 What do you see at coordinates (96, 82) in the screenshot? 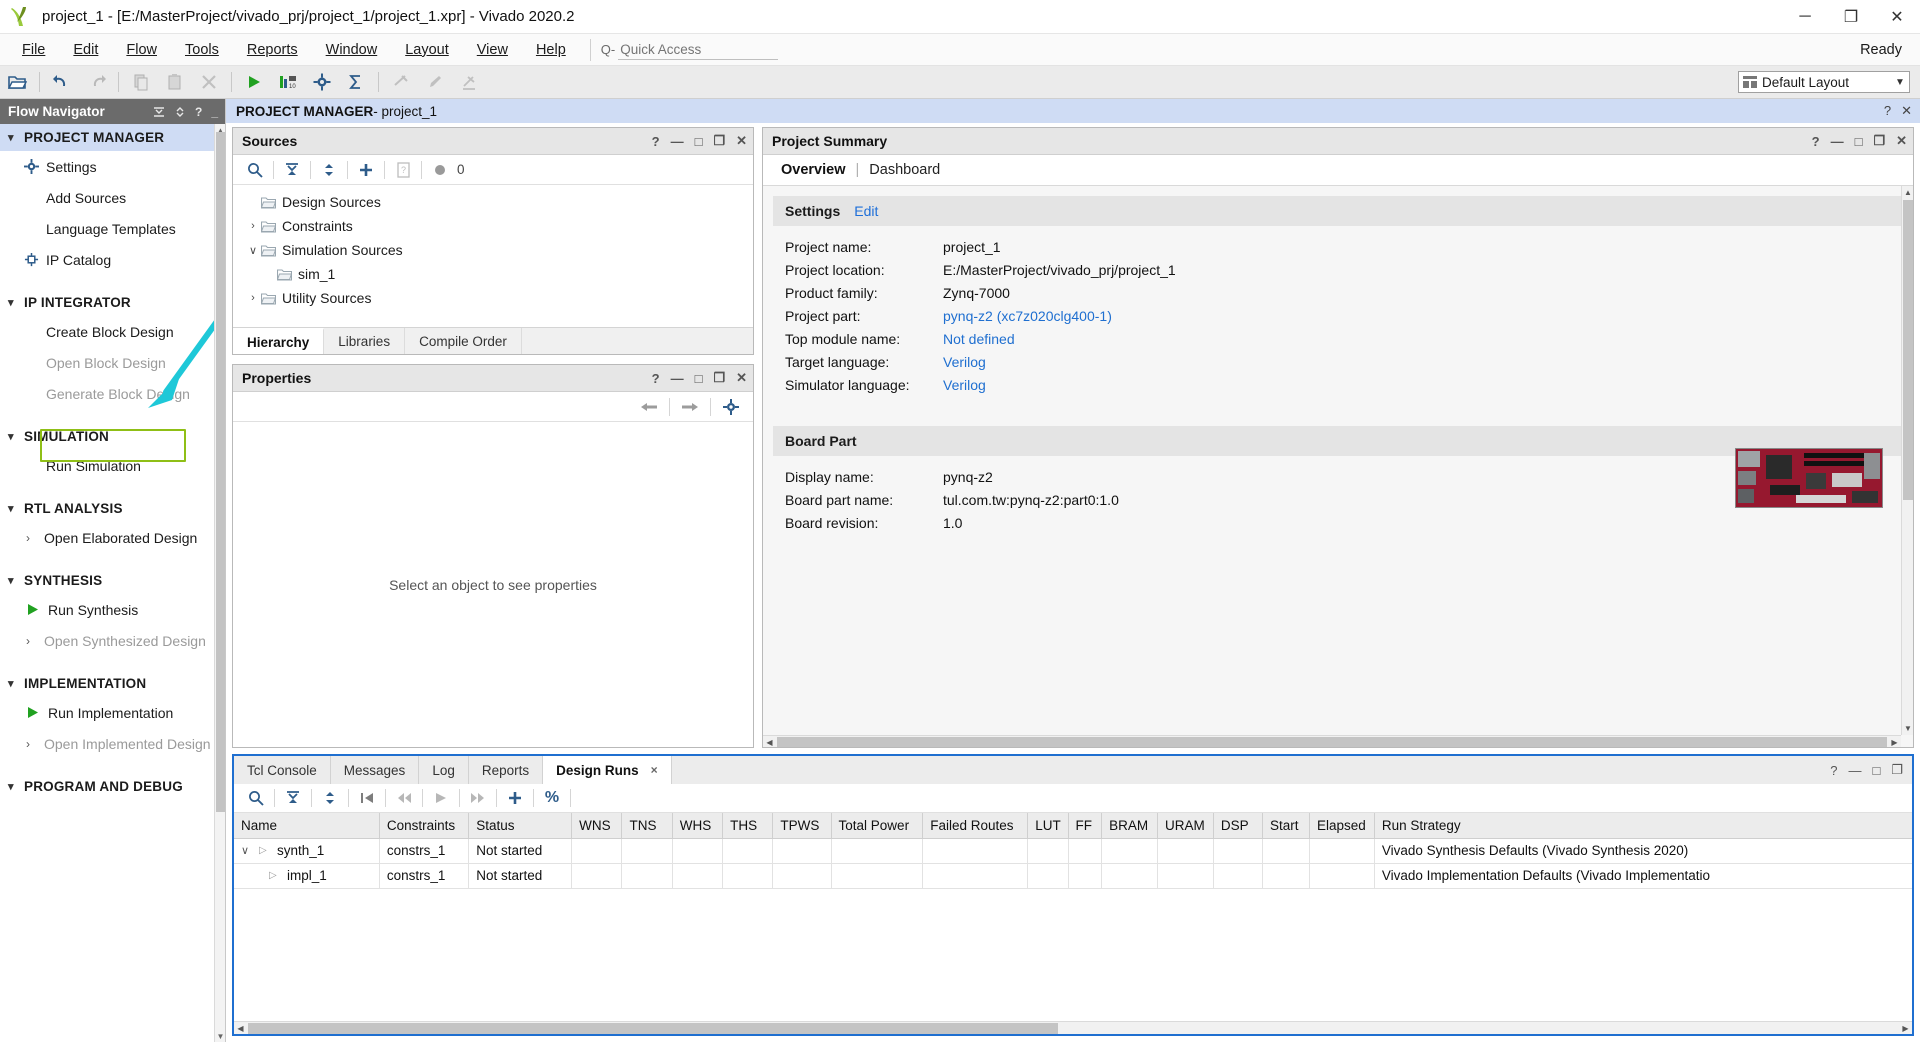
I see `redo-icon` at bounding box center [96, 82].